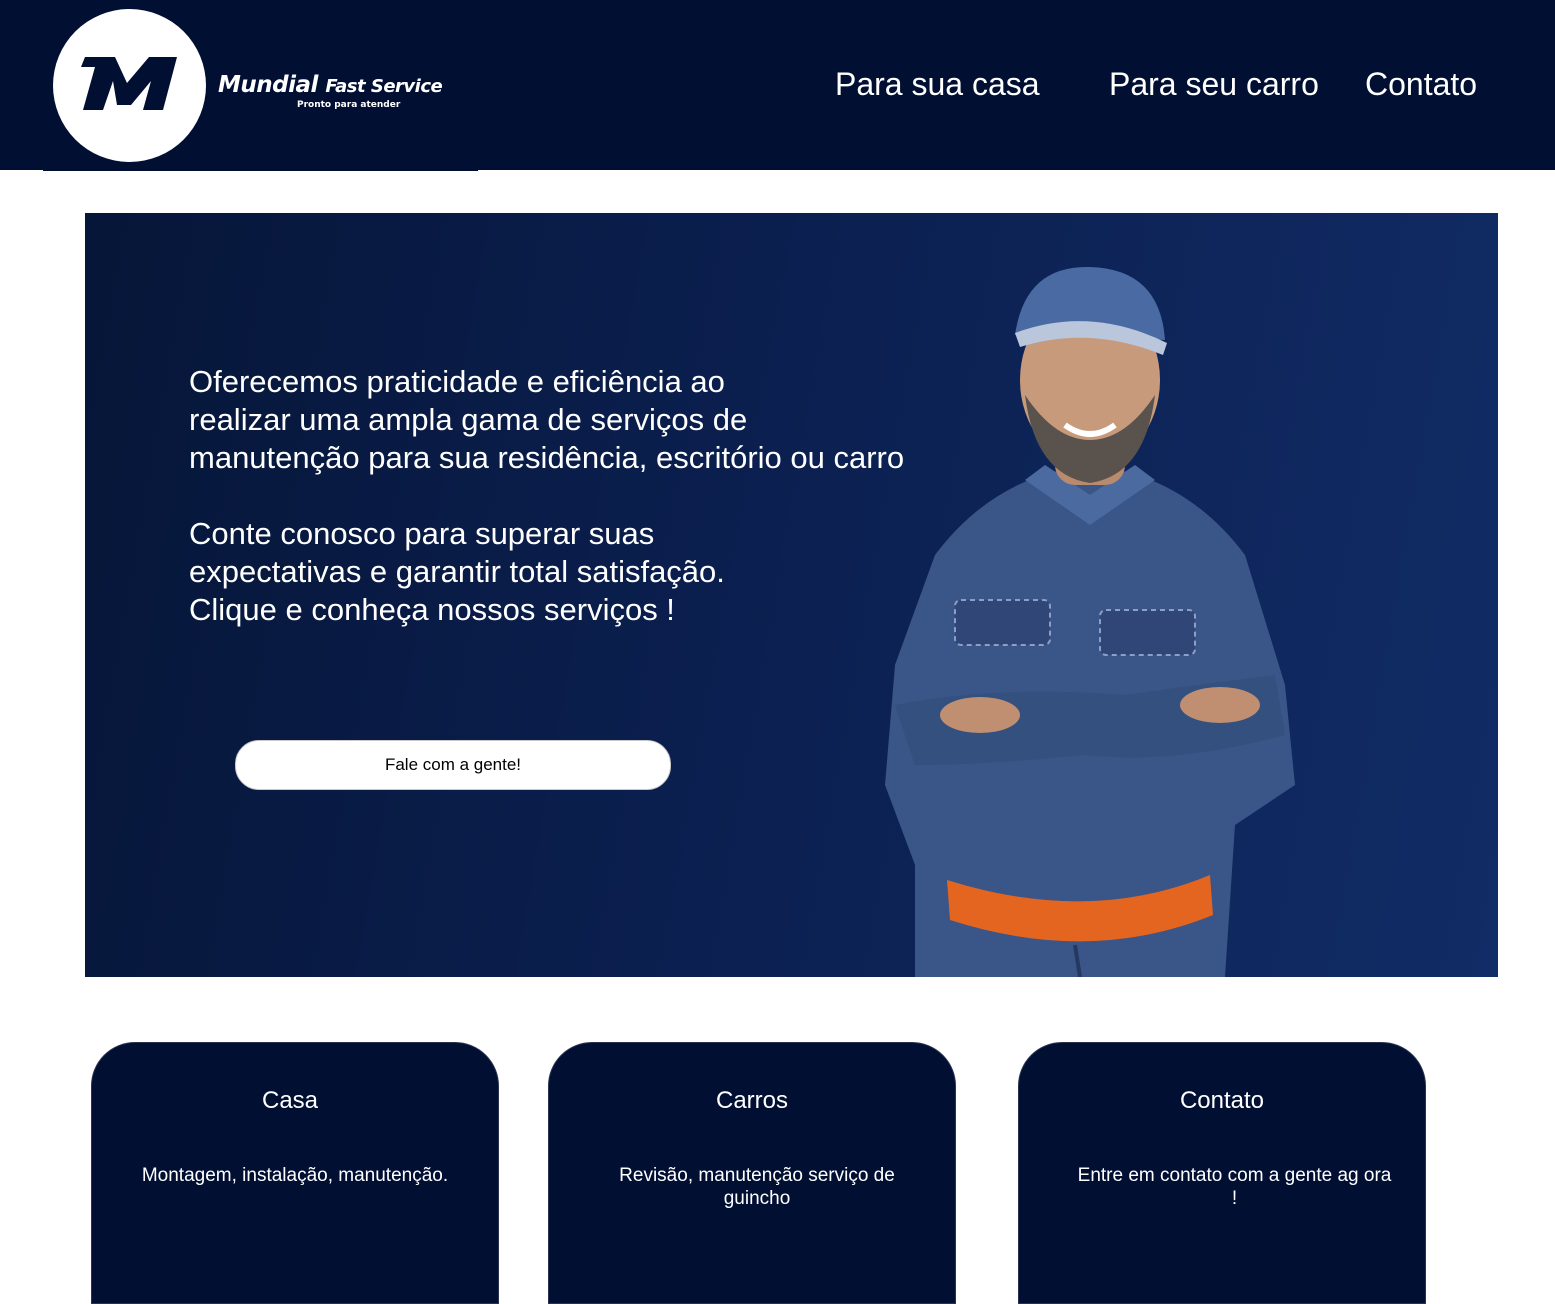  Describe the element at coordinates (295, 1175) in the screenshot. I see `card-description: Montagem, instalação, manutenção.` at that location.